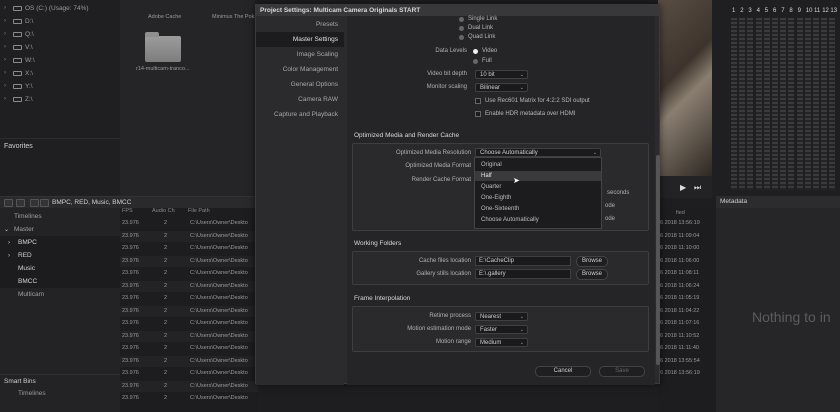 The image size is (840, 412). Describe the element at coordinates (163, 47) in the screenshot. I see `folder-icon` at that location.